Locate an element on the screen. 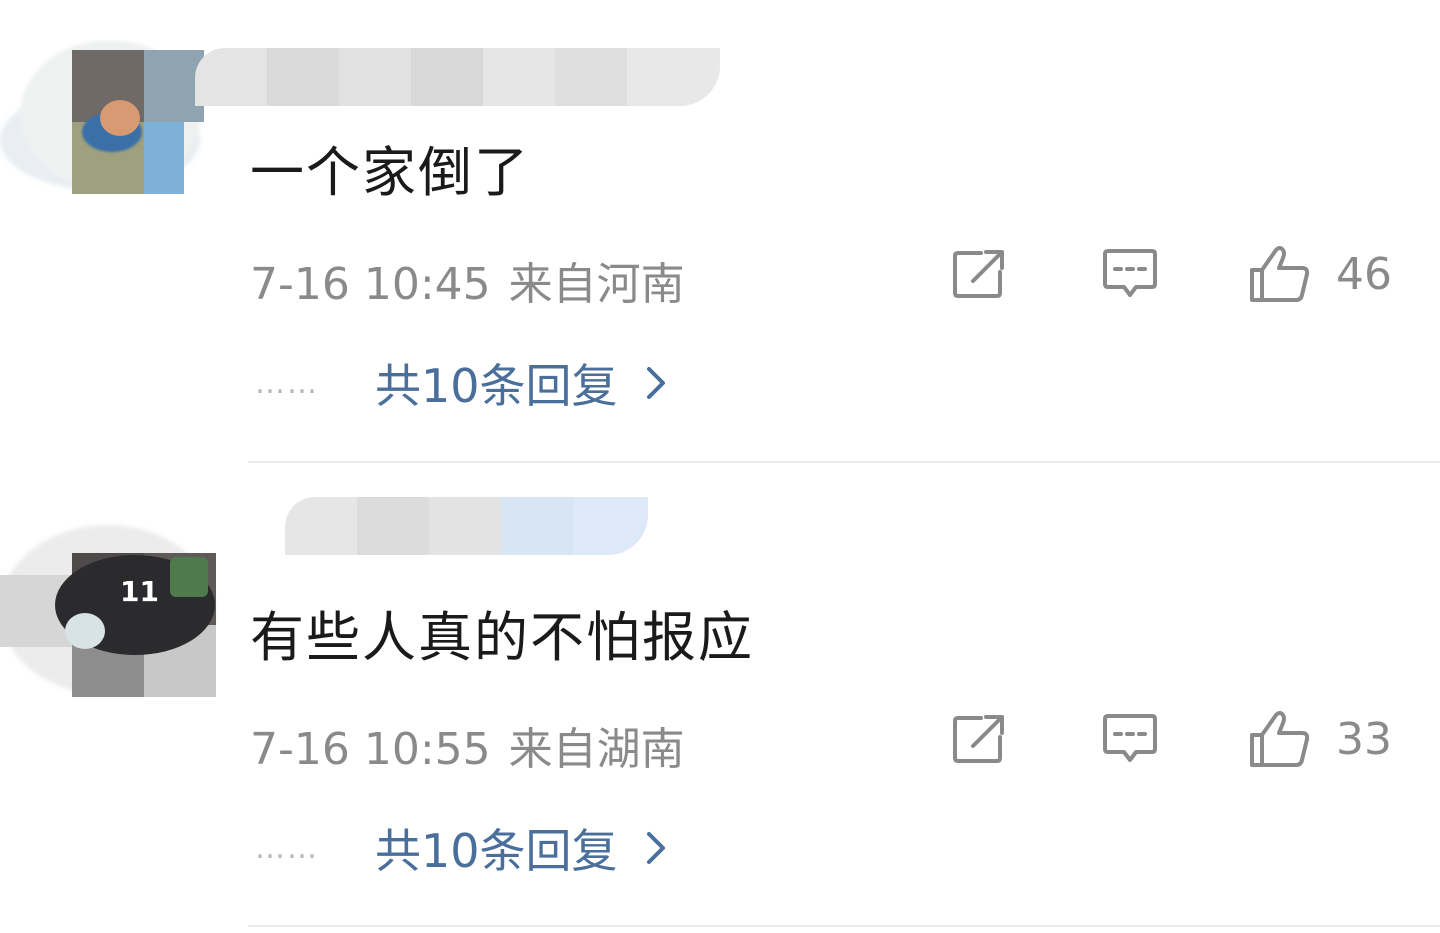  comment-meta: 7-16 10:55 来自湖南 is located at coordinates (467, 745).